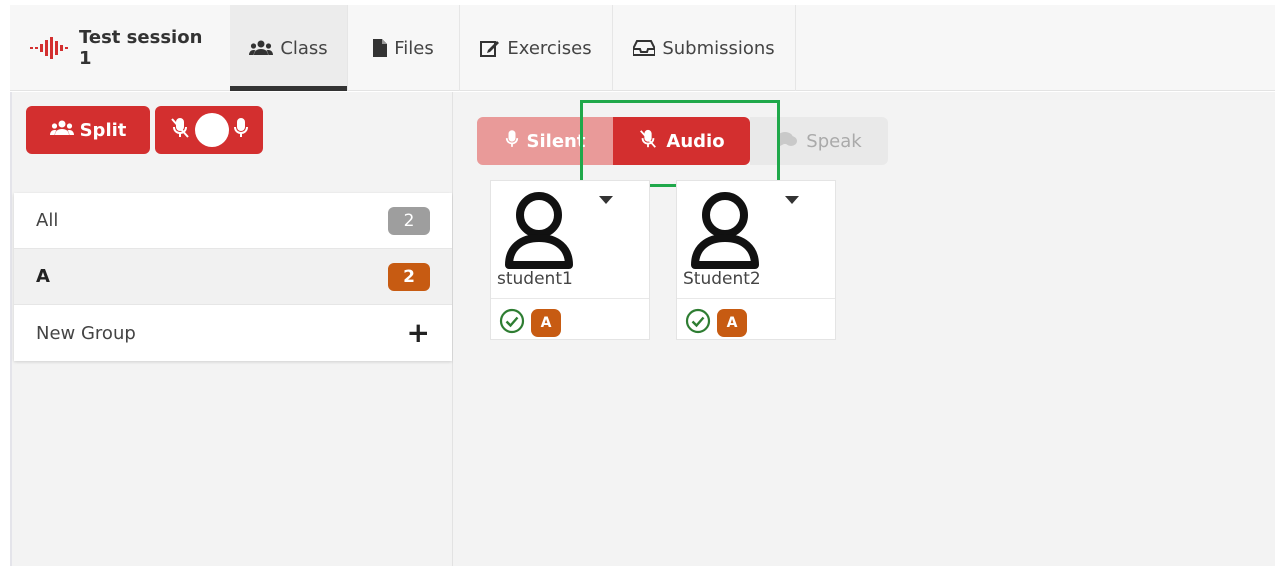 This screenshot has height=566, width=1275. What do you see at coordinates (47, 220) in the screenshot?
I see `group-label: All` at bounding box center [47, 220].